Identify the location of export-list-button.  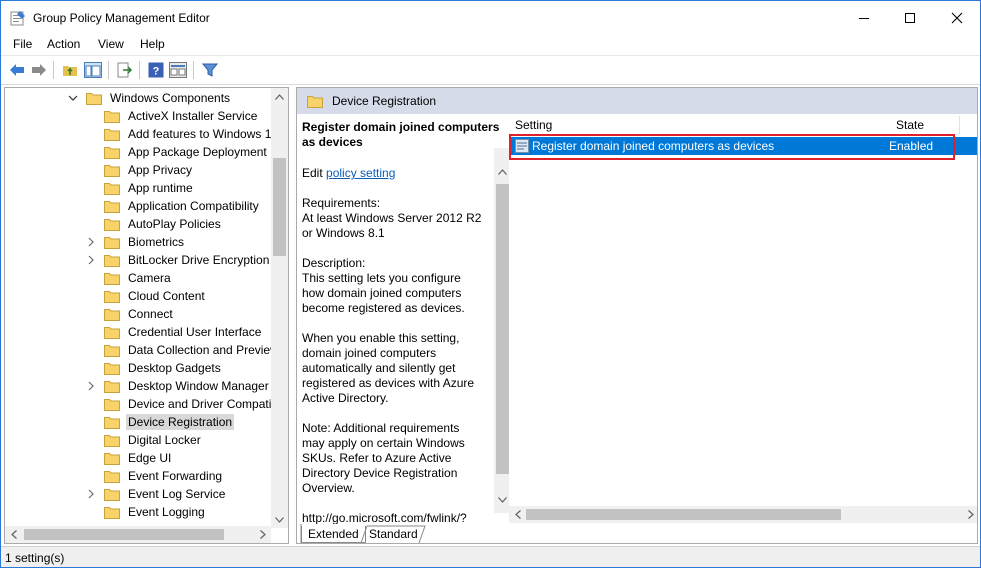
(125, 70).